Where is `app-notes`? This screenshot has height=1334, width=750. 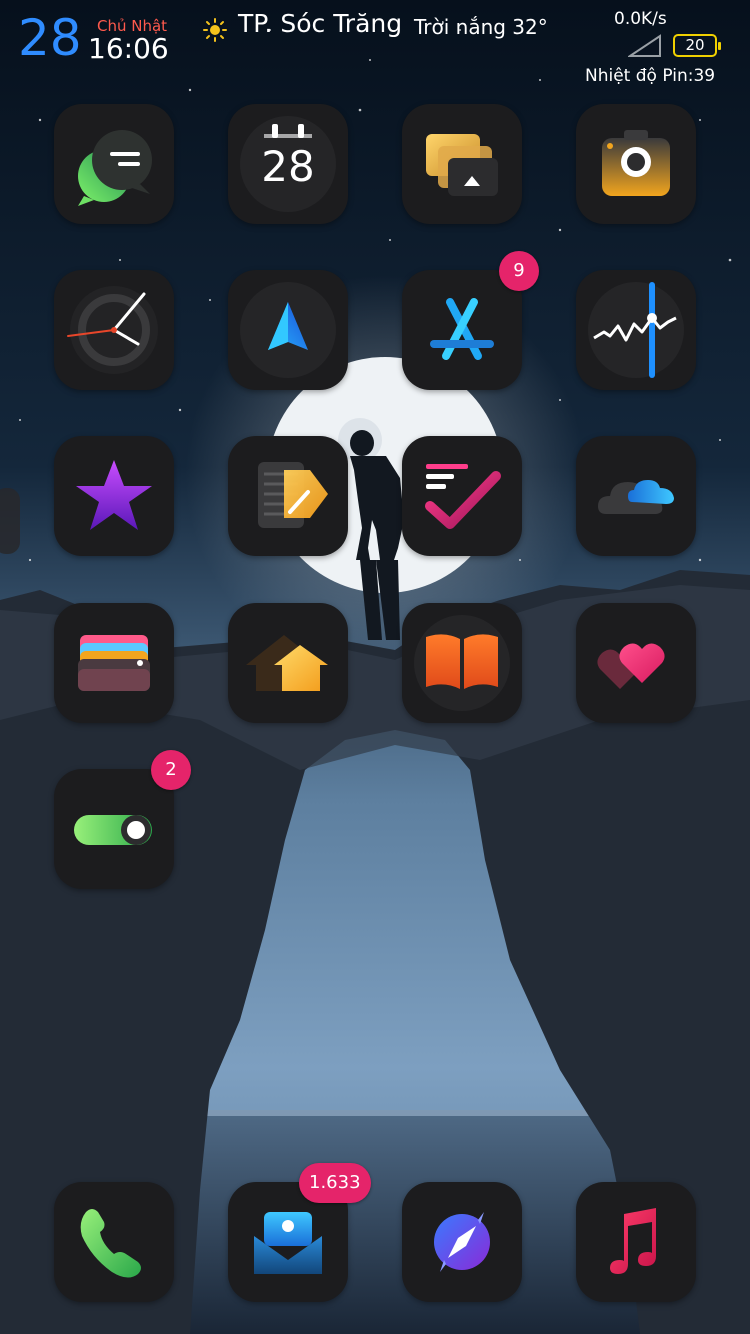 app-notes is located at coordinates (288, 496).